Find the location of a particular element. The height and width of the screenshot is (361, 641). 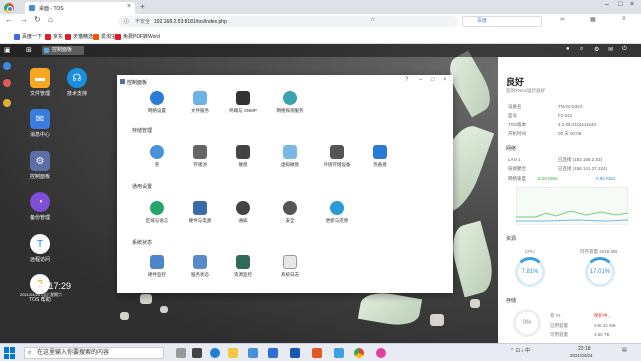

volume-name: 卷 #1 is located at coordinates (555, 315).